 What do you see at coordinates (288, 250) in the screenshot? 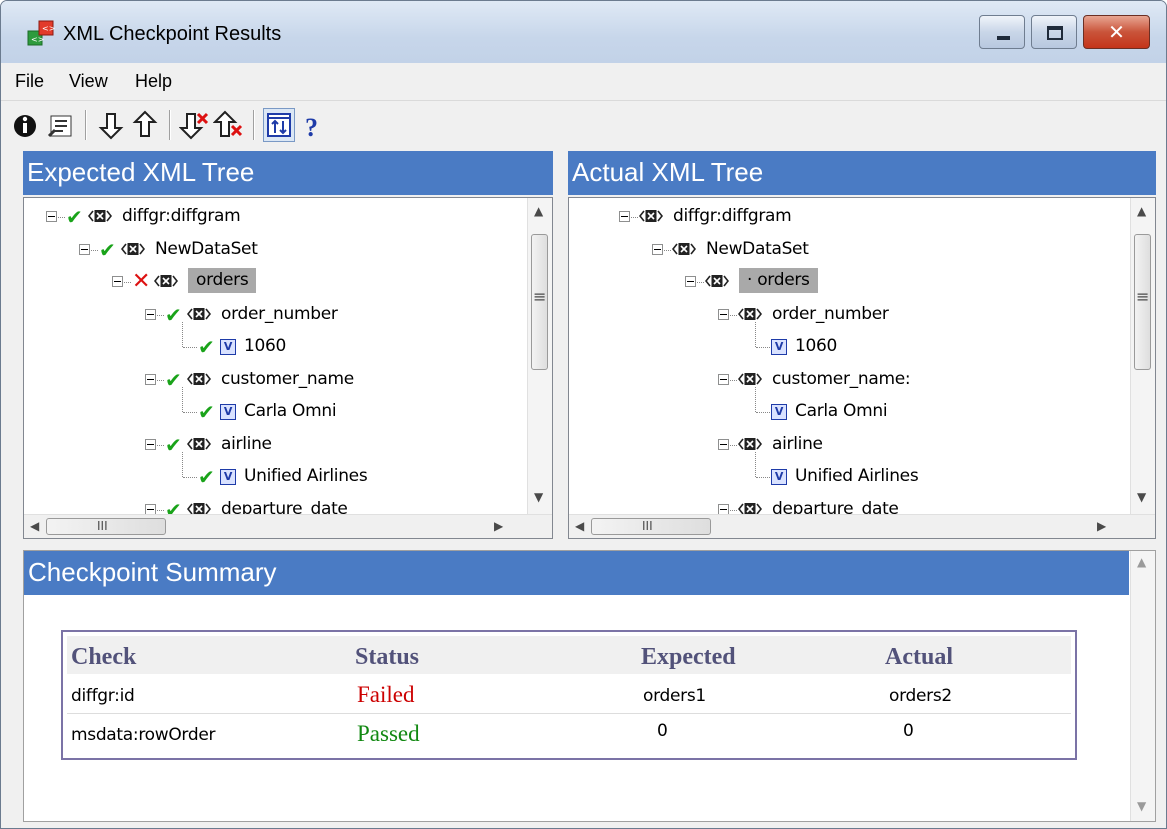
I see `tree-element-node: ✔ NewDataSet` at bounding box center [288, 250].